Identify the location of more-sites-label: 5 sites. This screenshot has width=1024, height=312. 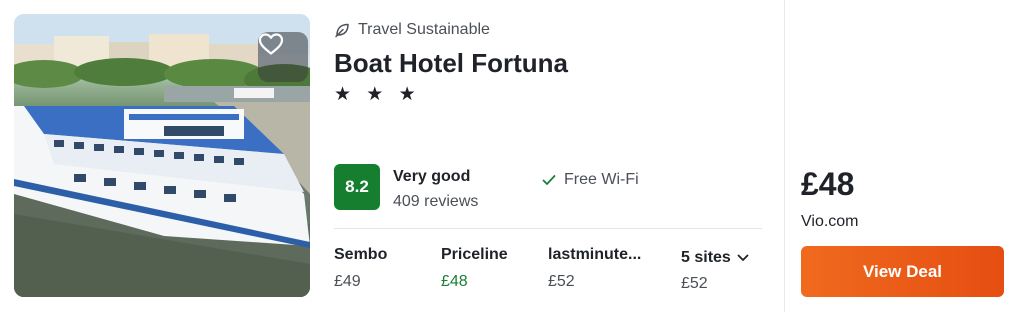
(706, 257).